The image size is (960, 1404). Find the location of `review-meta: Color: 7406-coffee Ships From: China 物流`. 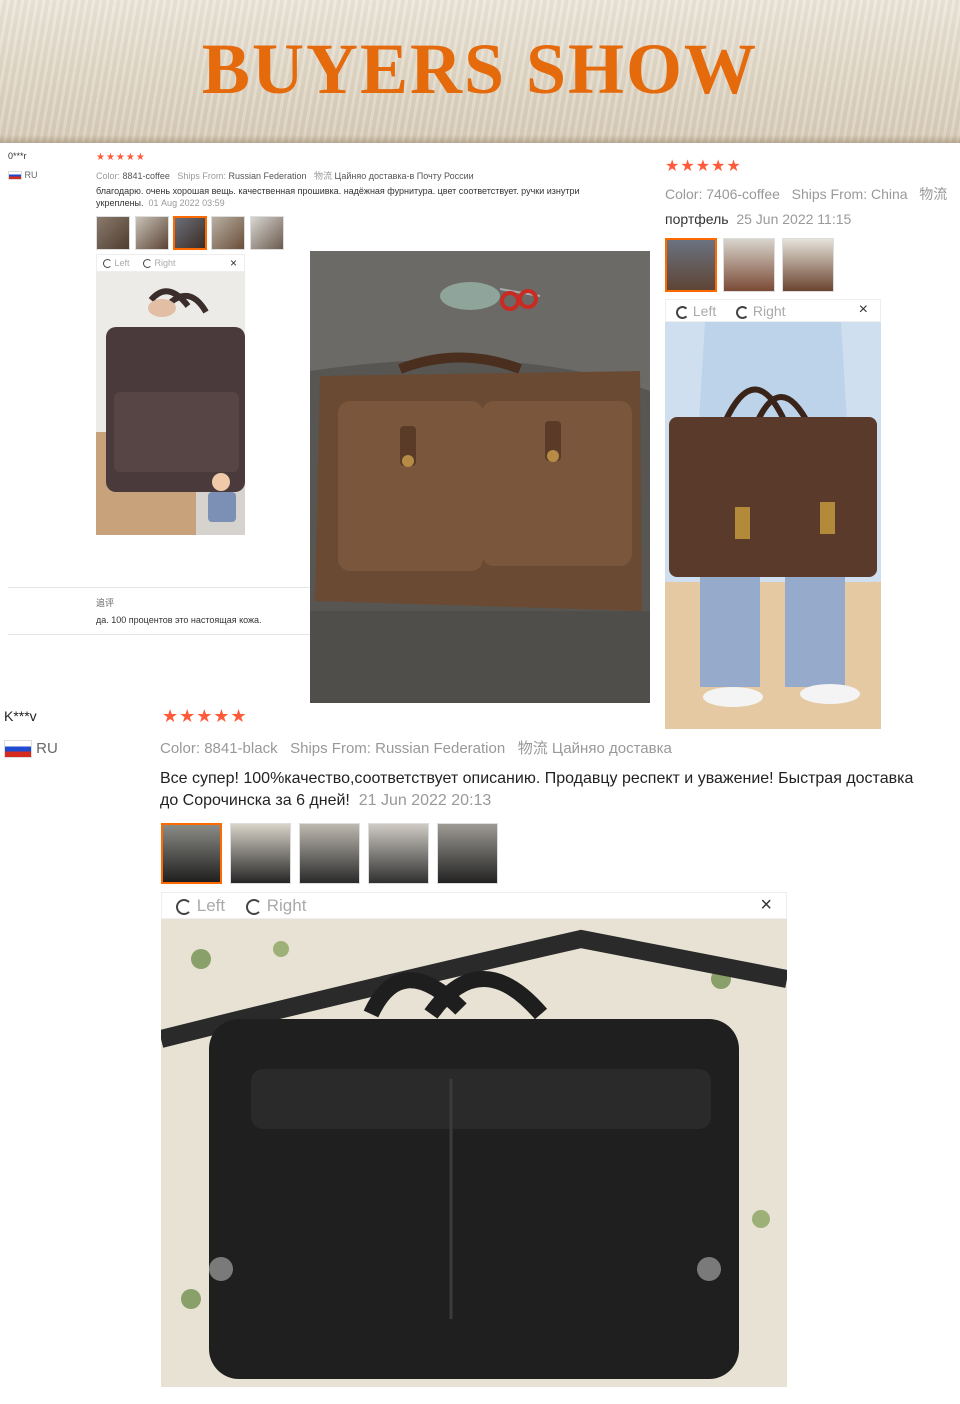

review-meta: Color: 7406-coffee Ships From: China 物流 is located at coordinates (806, 194).